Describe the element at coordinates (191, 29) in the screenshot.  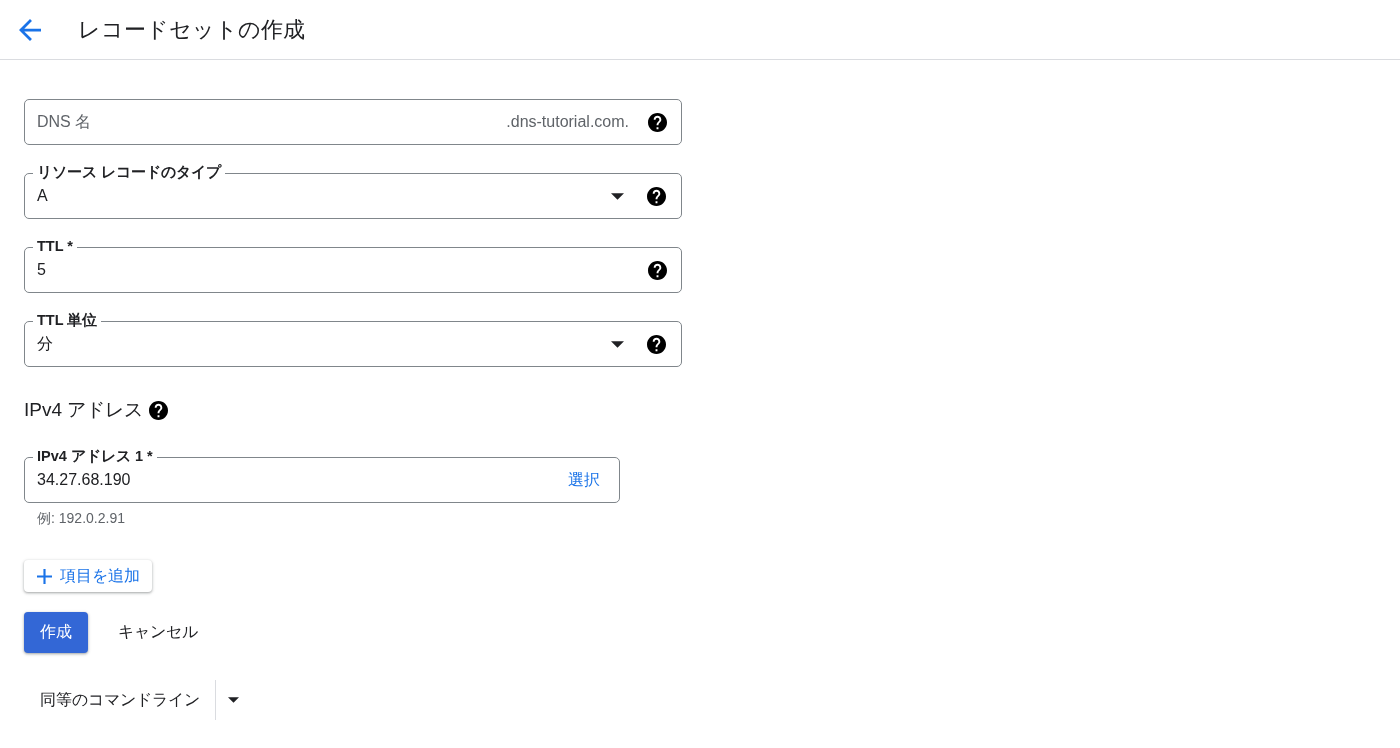
I see `page-title: レコードセットの作成` at that location.